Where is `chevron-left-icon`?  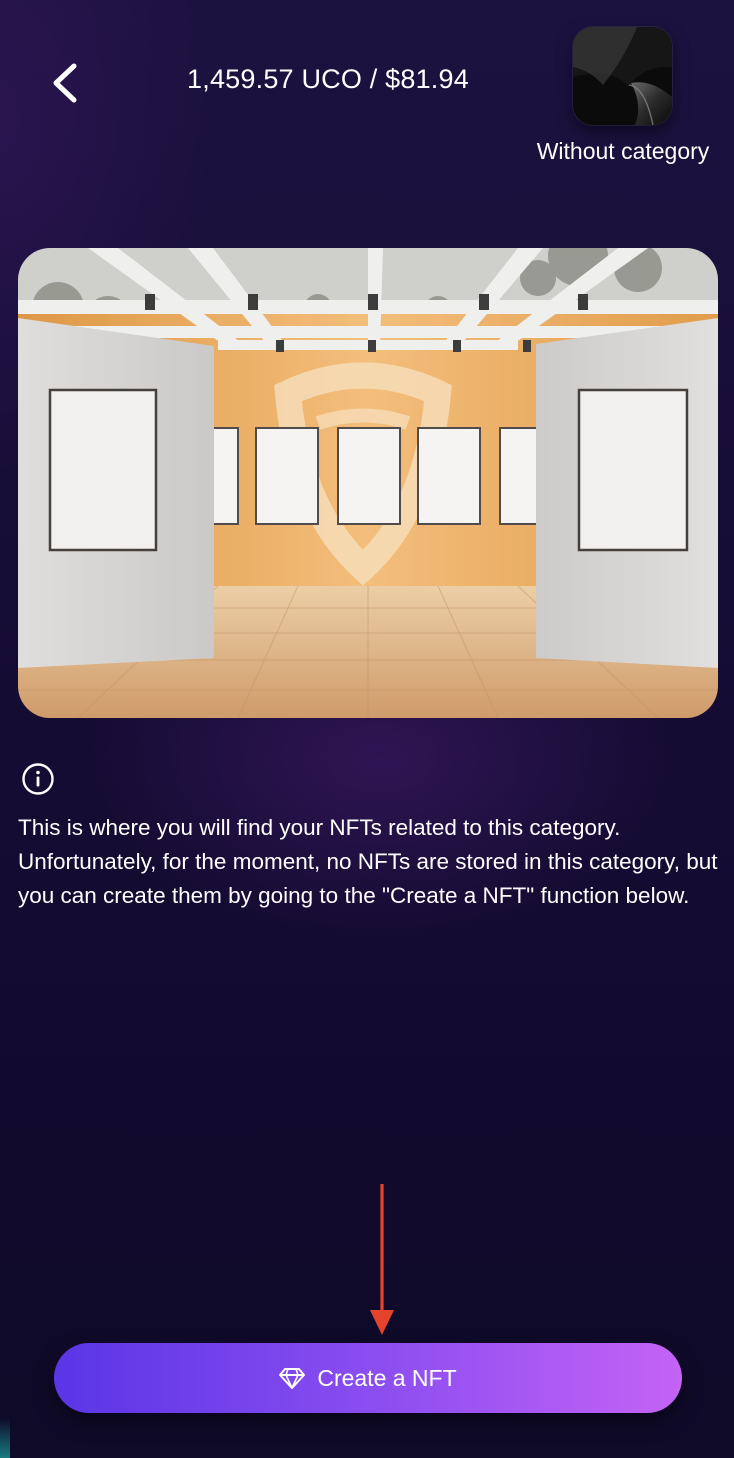 chevron-left-icon is located at coordinates (65, 83).